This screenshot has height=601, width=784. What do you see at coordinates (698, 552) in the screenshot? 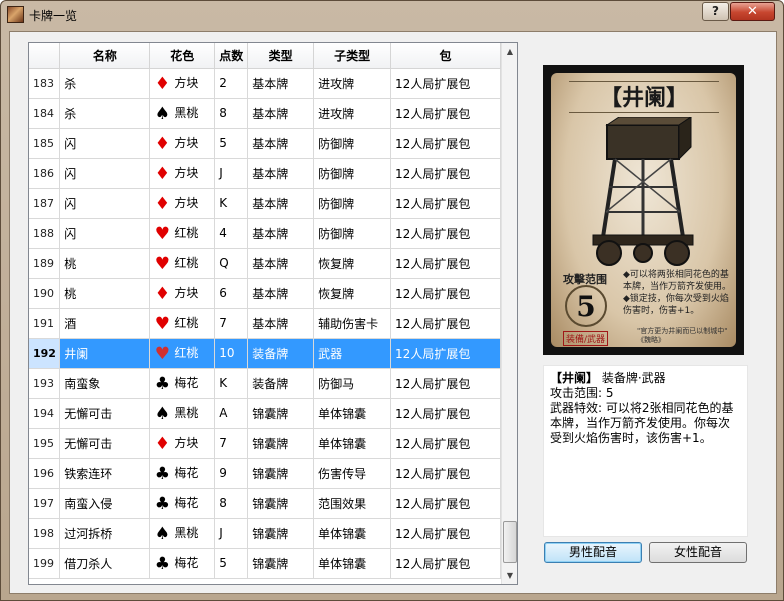
I see `female-voice-button: 女性配音` at bounding box center [698, 552].